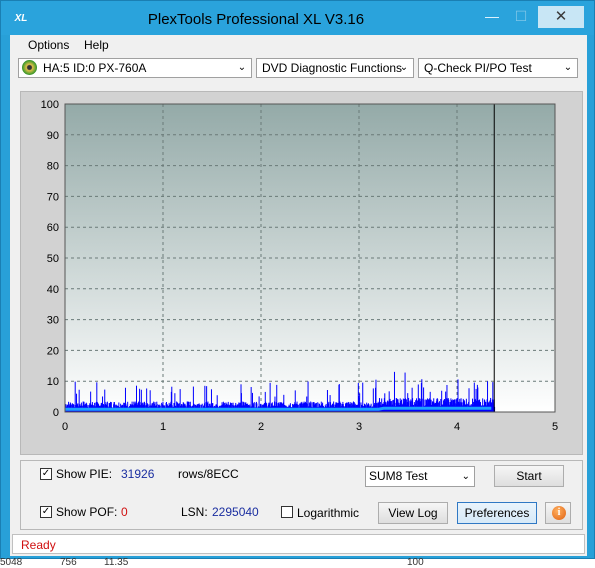 This screenshot has height=568, width=595. Describe the element at coordinates (53, 290) in the screenshot. I see `y-tick-label: 40` at that location.